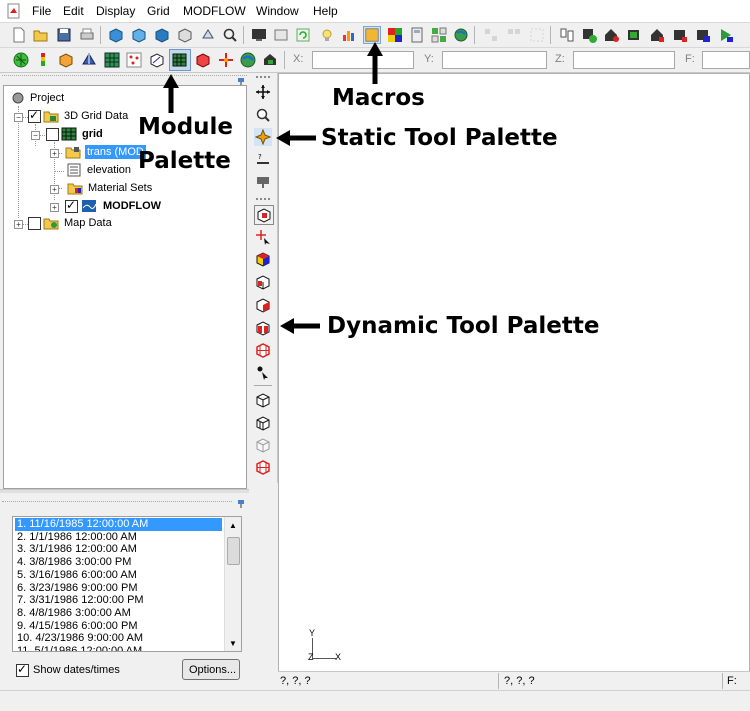  I want to click on time-step-item: 11. 5/1/1986 12:00:00 AM, so click(118, 648).